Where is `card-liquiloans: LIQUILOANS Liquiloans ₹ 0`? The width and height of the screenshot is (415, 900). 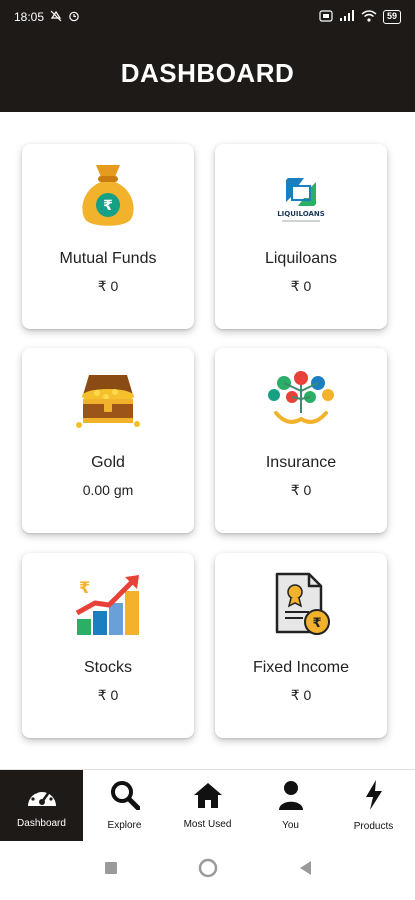 card-liquiloans: LIQUILOANS Liquiloans ₹ 0 is located at coordinates (301, 236).